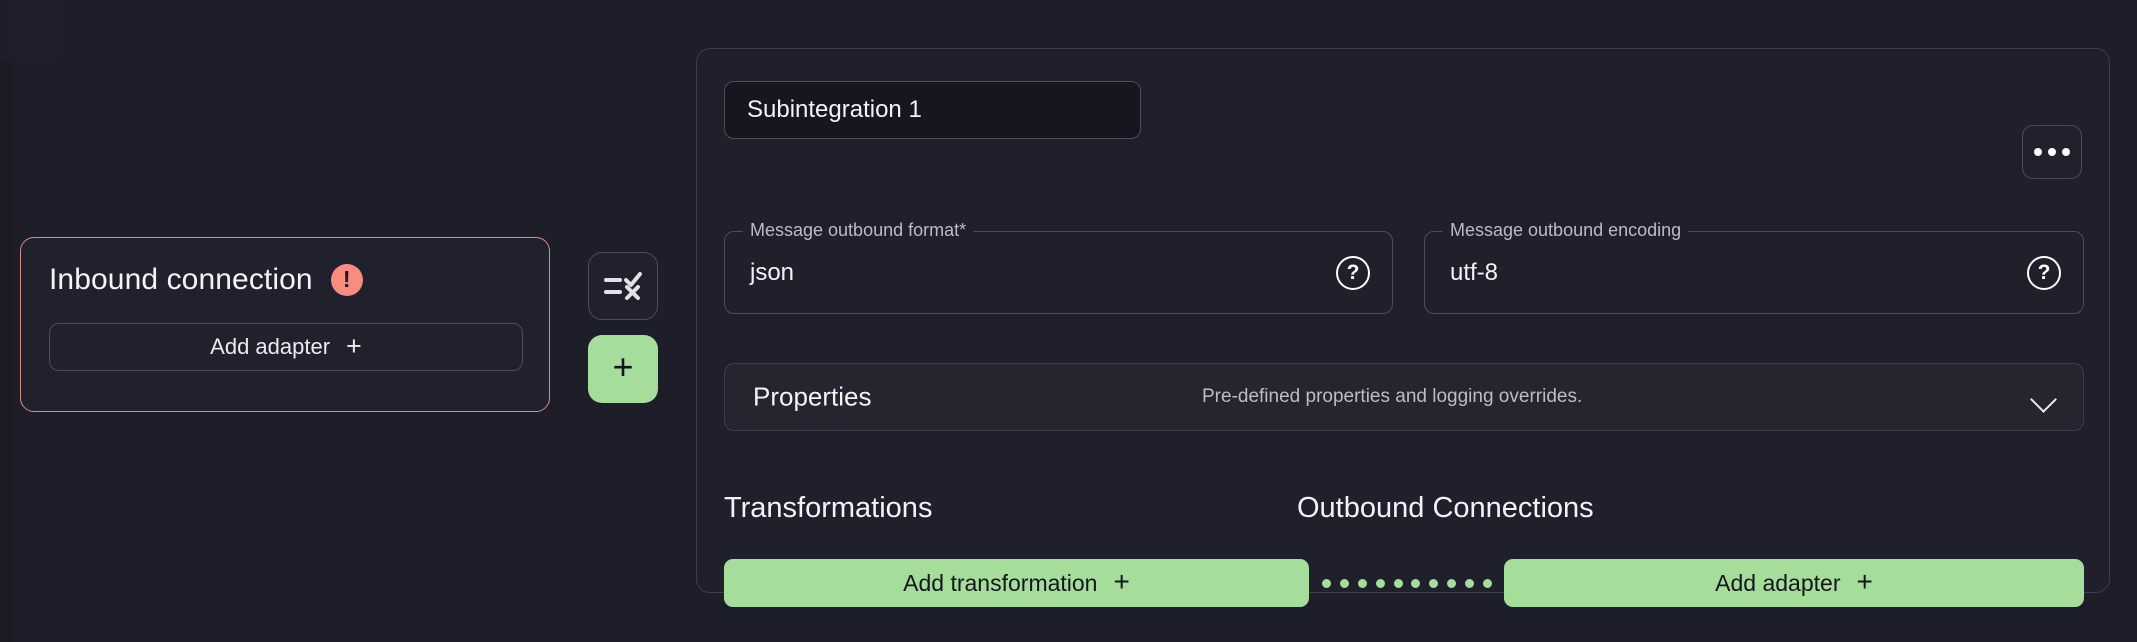  What do you see at coordinates (828, 508) in the screenshot?
I see `transformations-heading: Transformations` at bounding box center [828, 508].